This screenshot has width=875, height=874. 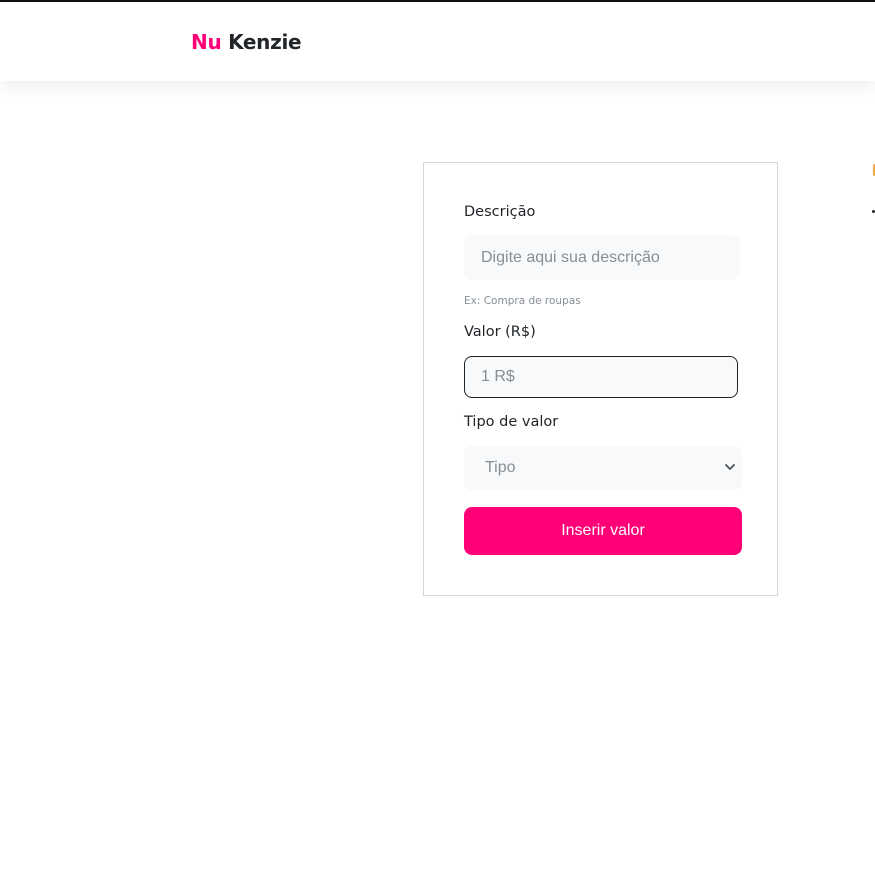 What do you see at coordinates (437, 41) in the screenshot?
I see `app-header: Nu Kenzie` at bounding box center [437, 41].